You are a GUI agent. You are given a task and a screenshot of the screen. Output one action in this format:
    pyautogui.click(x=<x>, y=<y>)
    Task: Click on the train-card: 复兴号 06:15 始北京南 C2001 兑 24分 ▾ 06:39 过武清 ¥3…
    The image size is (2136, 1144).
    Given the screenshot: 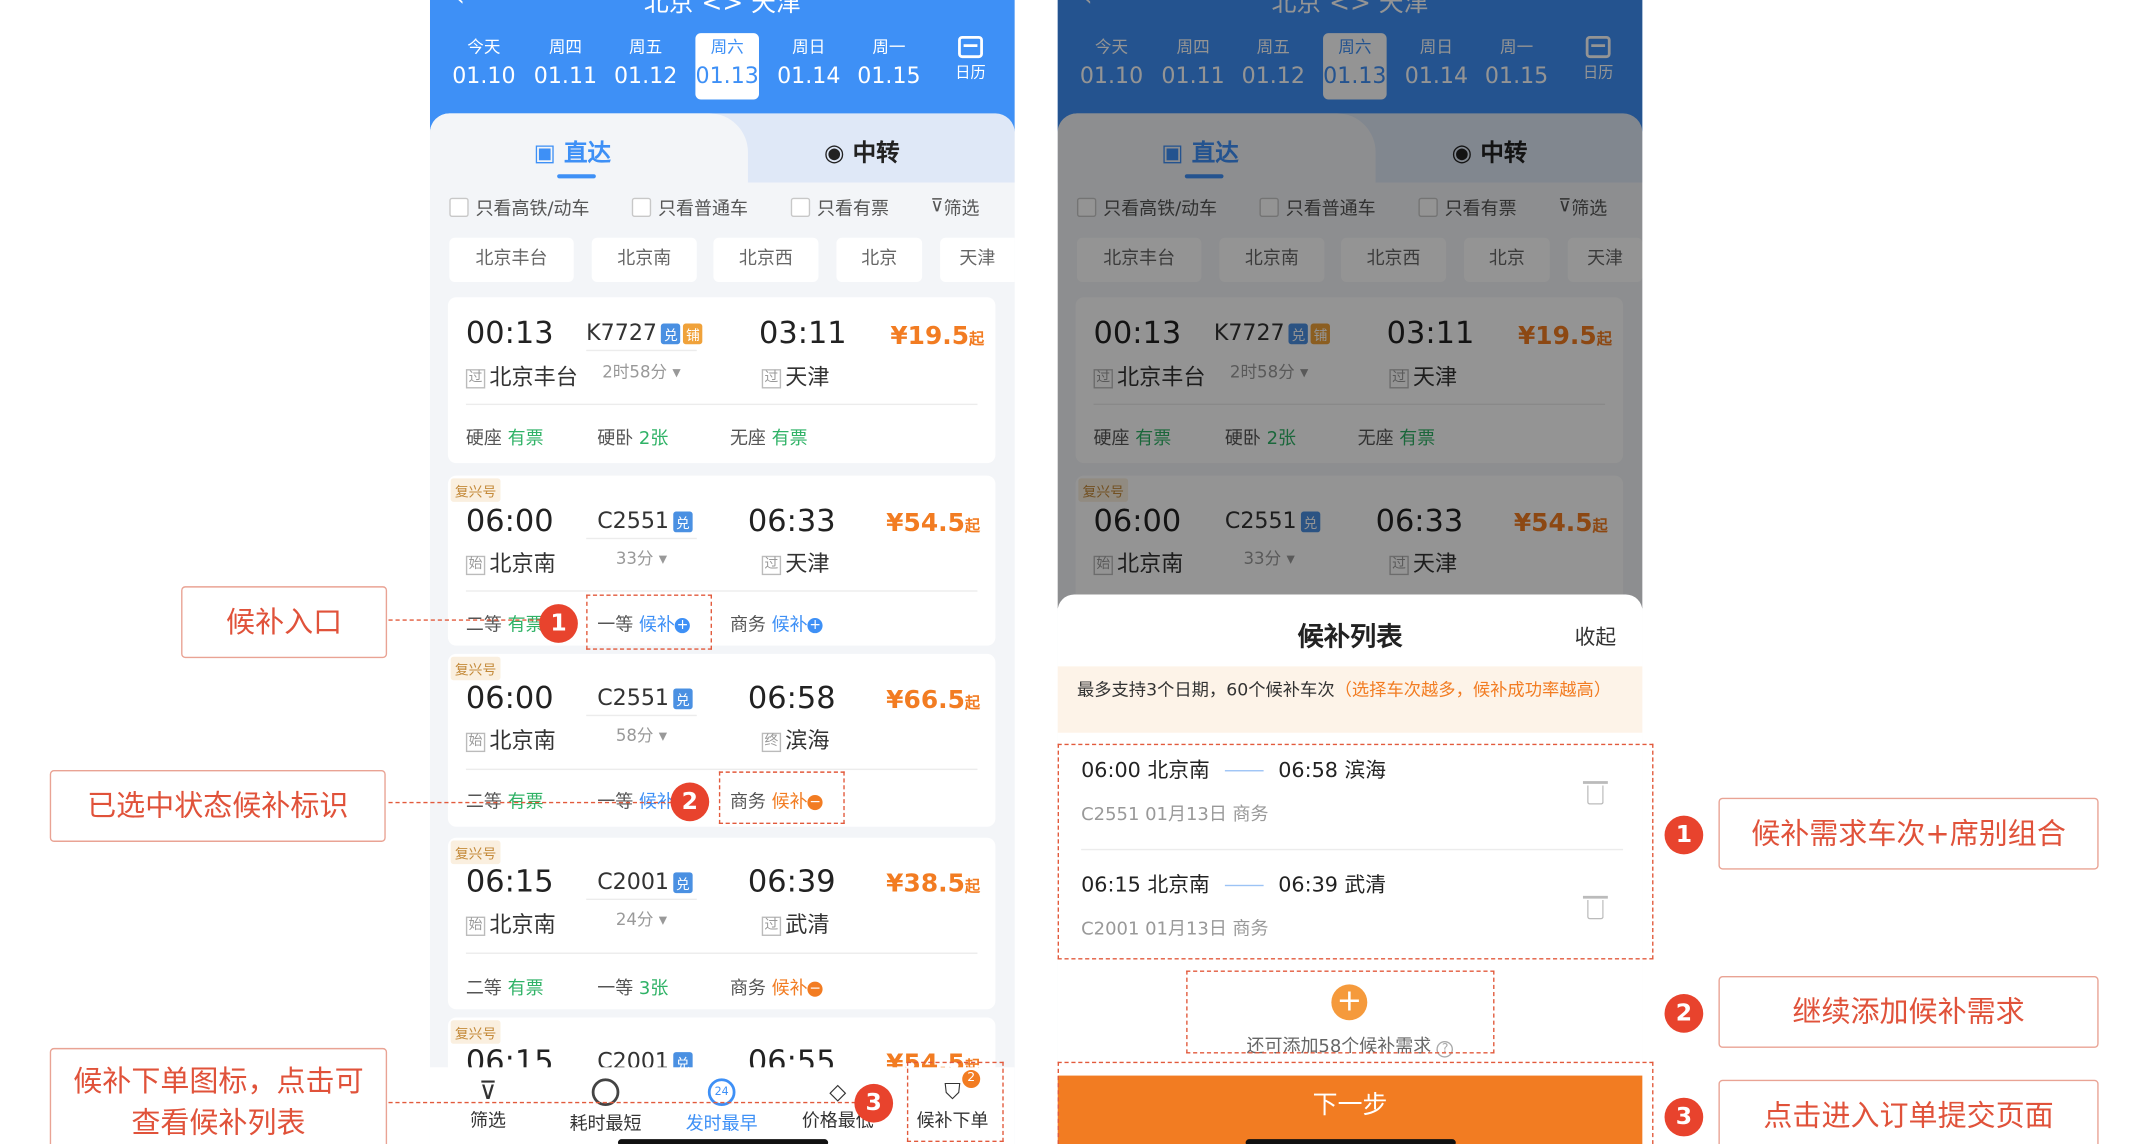 What is the action you would take?
    pyautogui.click(x=721, y=923)
    